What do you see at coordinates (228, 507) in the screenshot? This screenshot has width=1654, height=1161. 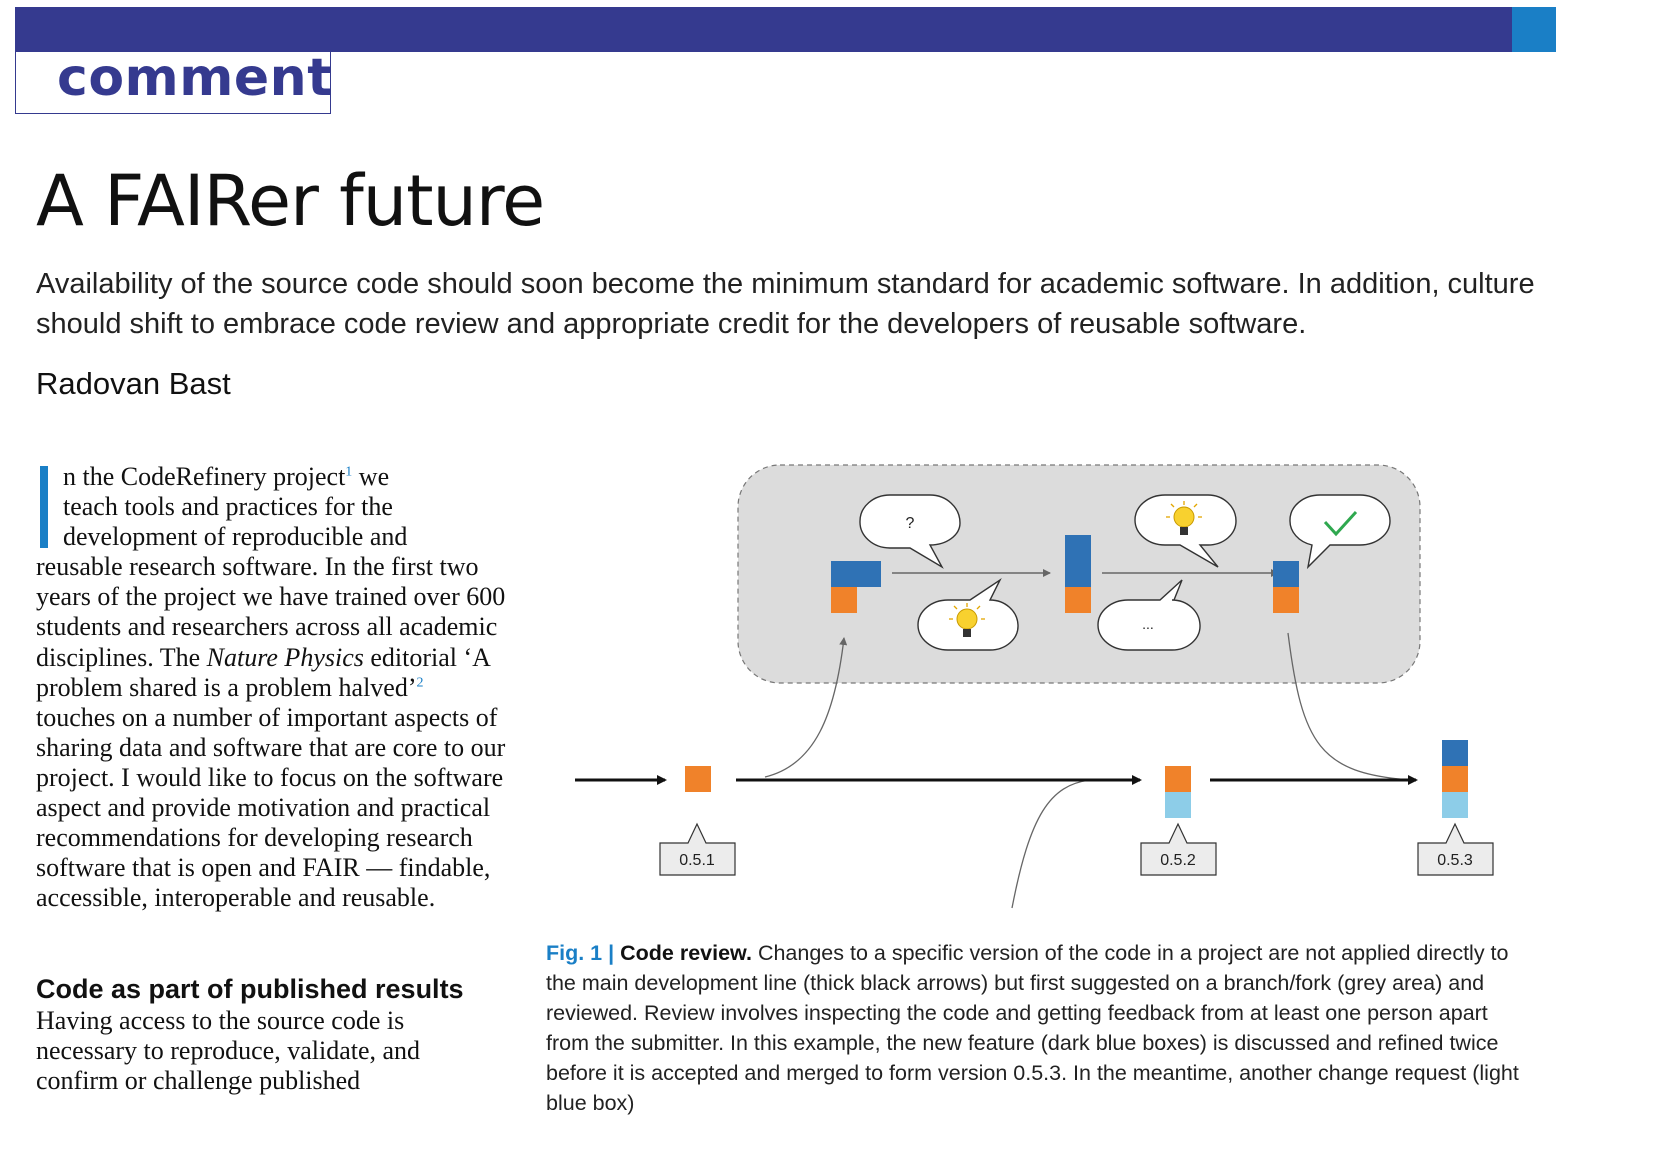 I see `body-text: teach tools and practices for the` at bounding box center [228, 507].